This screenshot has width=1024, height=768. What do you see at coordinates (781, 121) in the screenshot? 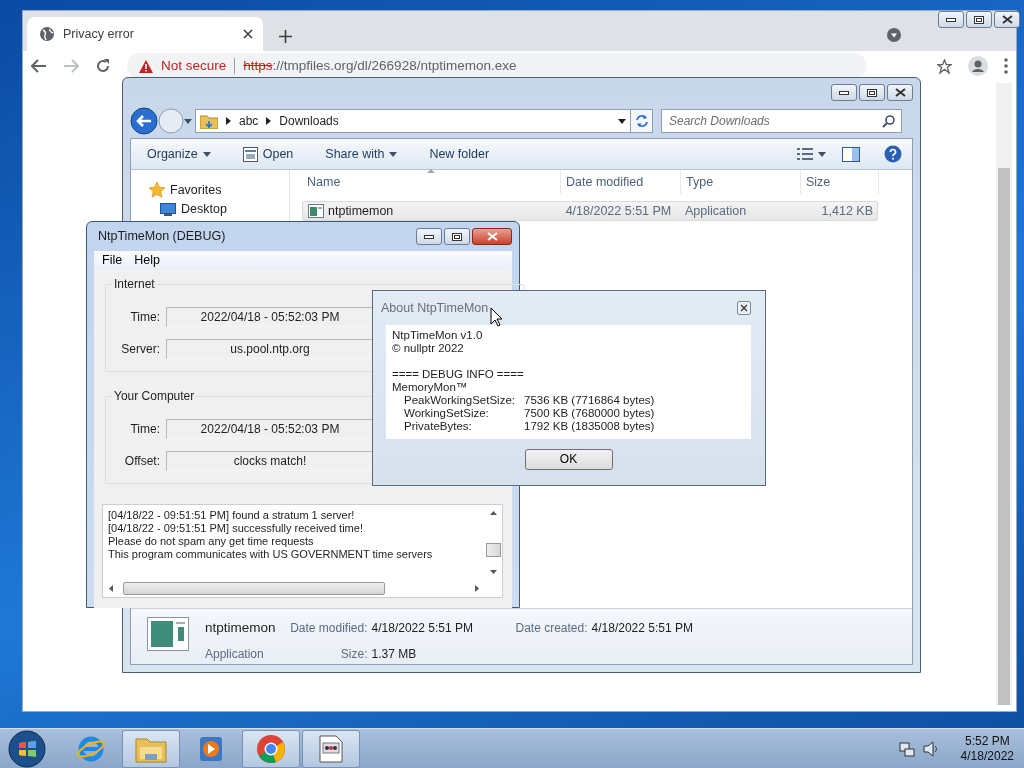
I see `search-field: Search Downloads` at bounding box center [781, 121].